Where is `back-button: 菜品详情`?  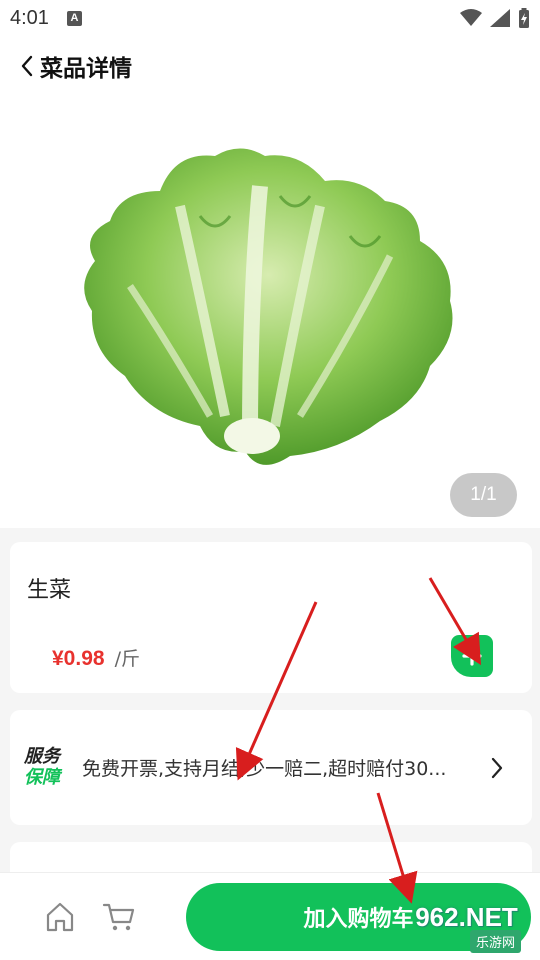
back-button: 菜品详情 is located at coordinates (76, 66).